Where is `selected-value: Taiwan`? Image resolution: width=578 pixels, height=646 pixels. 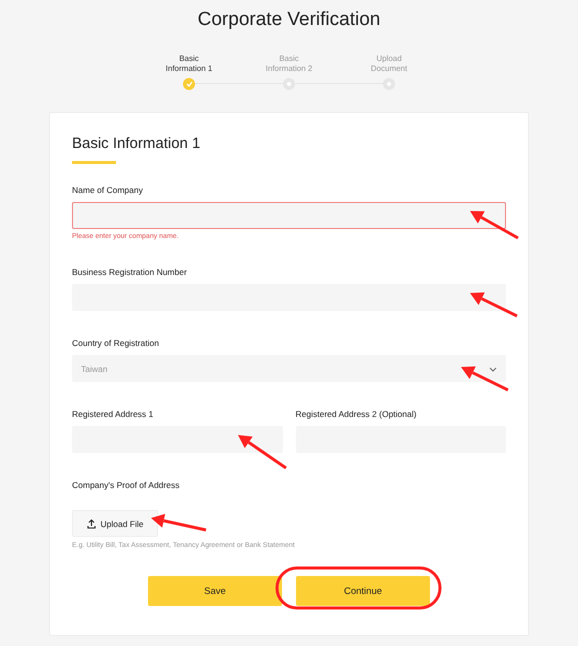
selected-value: Taiwan is located at coordinates (94, 369).